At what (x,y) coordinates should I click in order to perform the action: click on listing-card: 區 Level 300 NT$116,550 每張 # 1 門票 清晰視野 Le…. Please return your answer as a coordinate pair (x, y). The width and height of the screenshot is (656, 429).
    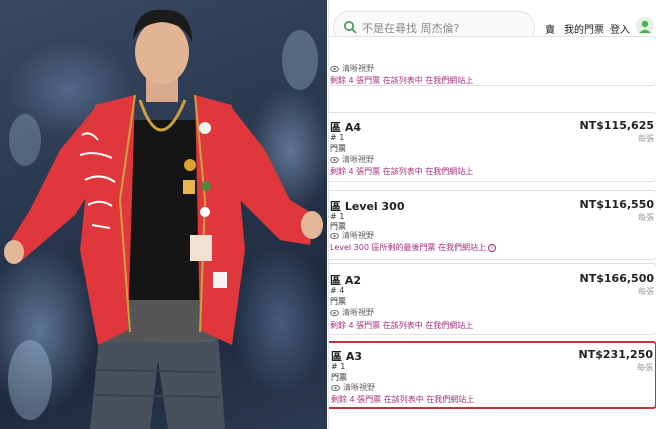
    Looking at the image, I should click on (492, 225).